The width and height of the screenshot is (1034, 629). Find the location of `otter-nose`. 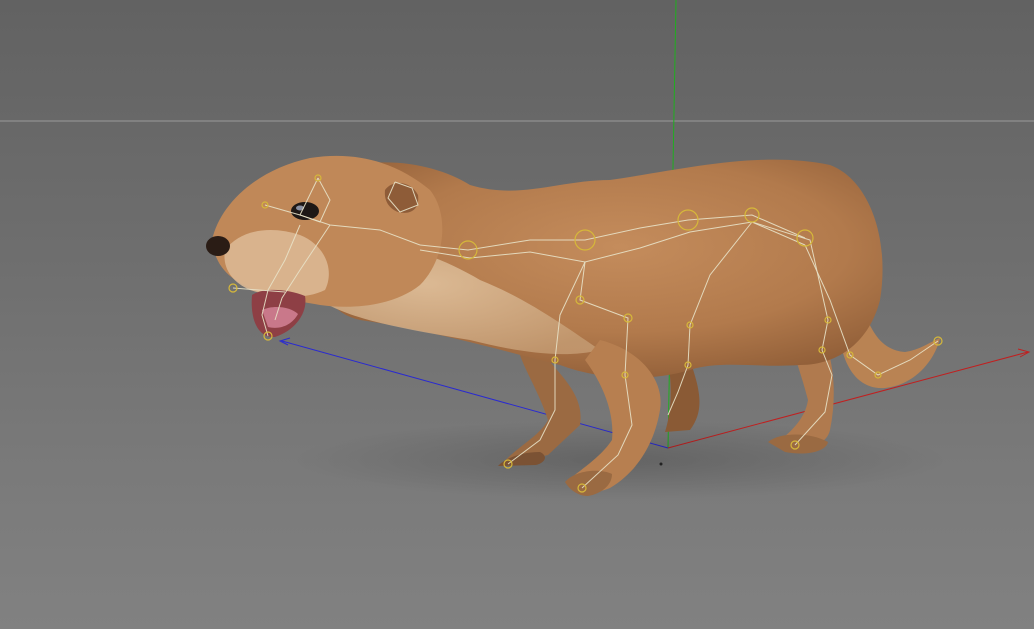

otter-nose is located at coordinates (218, 246).